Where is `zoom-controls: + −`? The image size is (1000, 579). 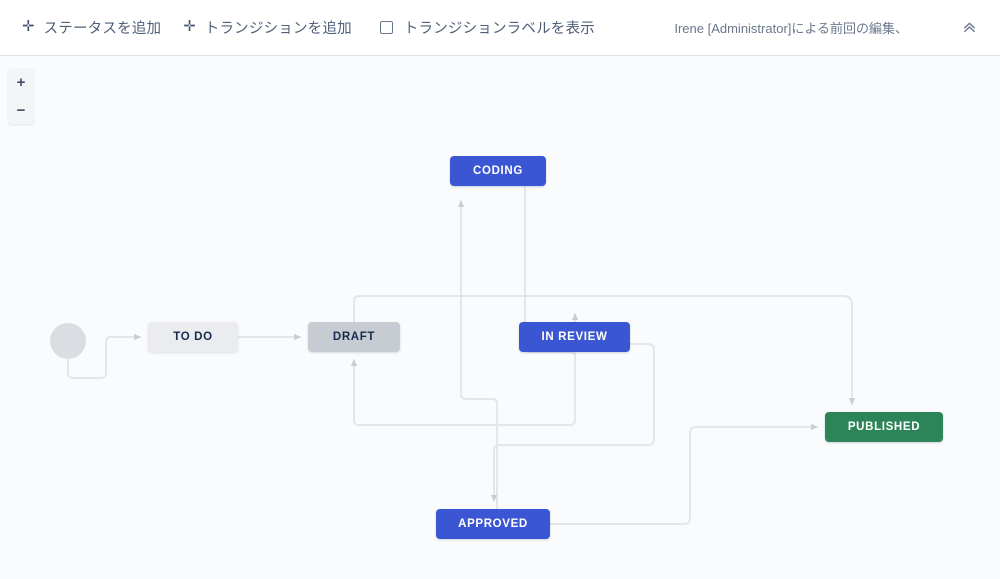
zoom-controls: + − is located at coordinates (21, 96).